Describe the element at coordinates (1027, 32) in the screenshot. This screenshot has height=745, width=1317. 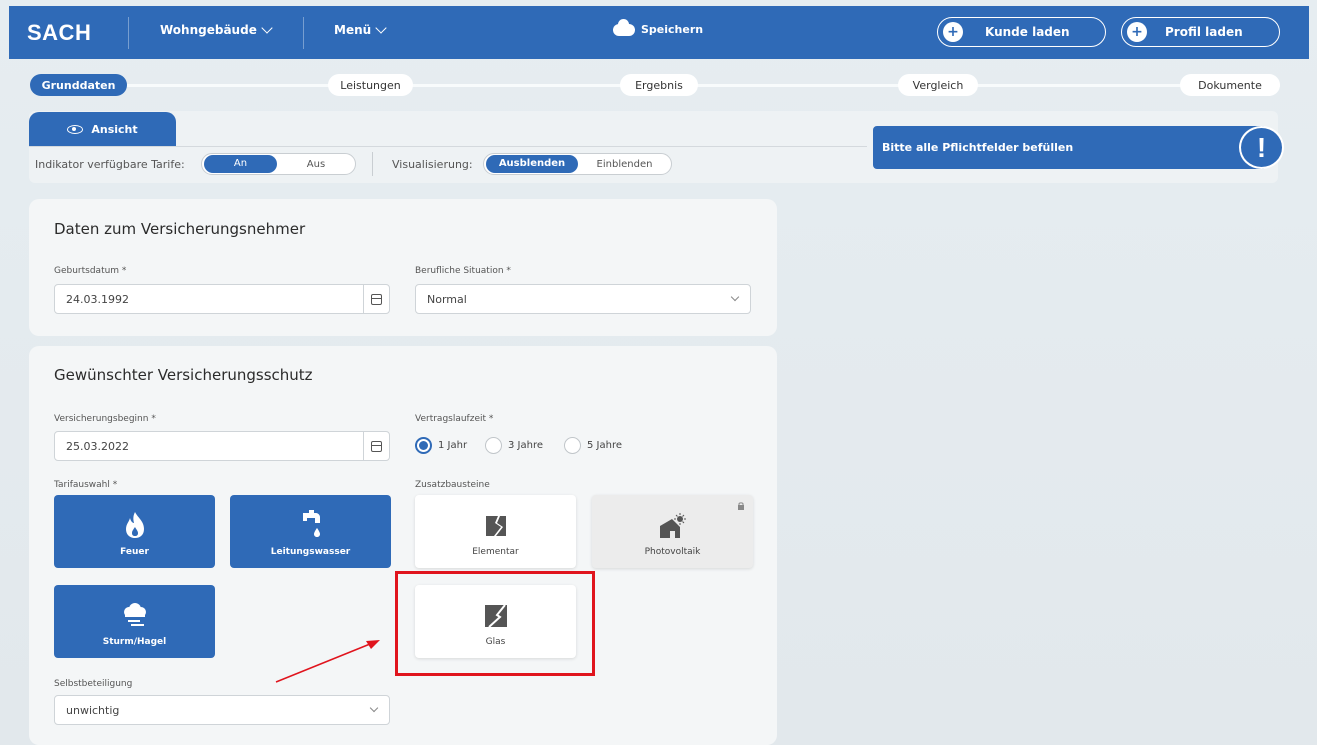
I see `load-customer-label: Kunde laden` at that location.